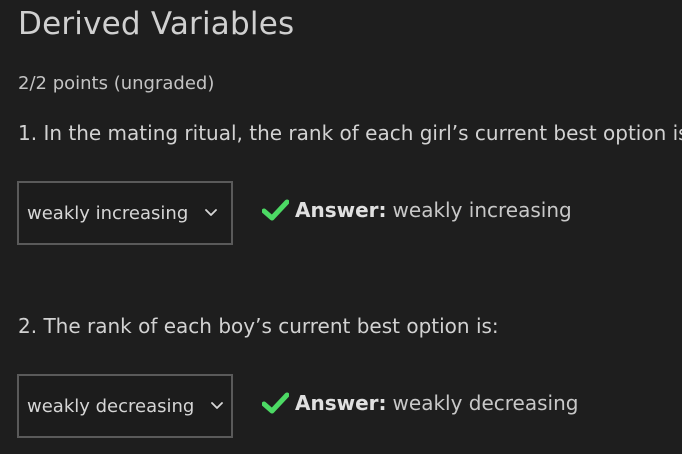 The image size is (682, 454). I want to click on problem-title: Derived Variables, so click(156, 24).